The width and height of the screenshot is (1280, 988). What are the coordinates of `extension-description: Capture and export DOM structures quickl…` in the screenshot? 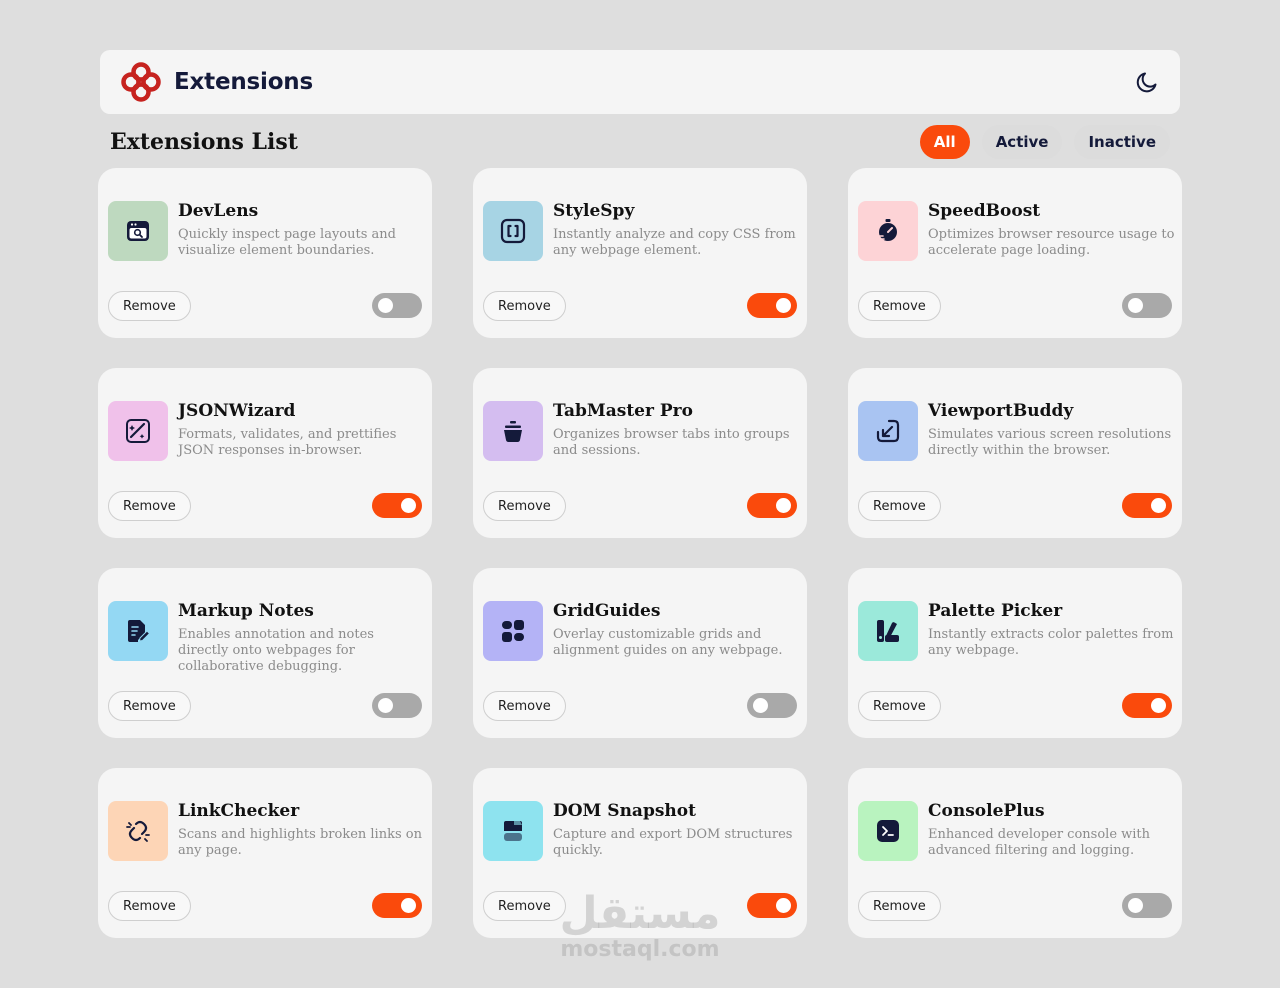 It's located at (673, 842).